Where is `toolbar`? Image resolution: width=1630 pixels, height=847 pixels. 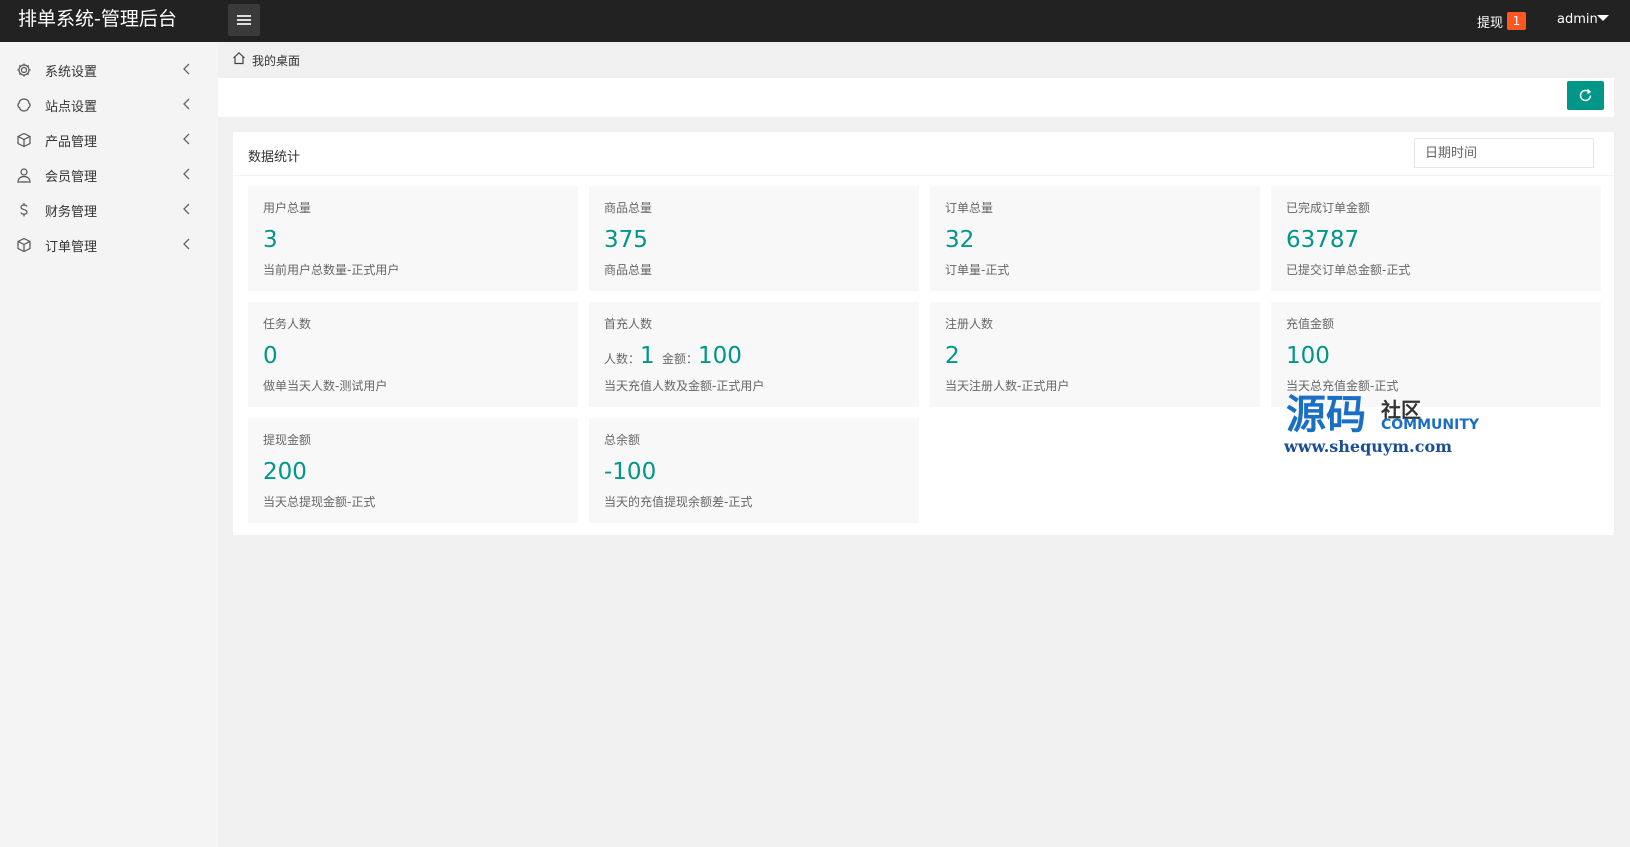 toolbar is located at coordinates (916, 97).